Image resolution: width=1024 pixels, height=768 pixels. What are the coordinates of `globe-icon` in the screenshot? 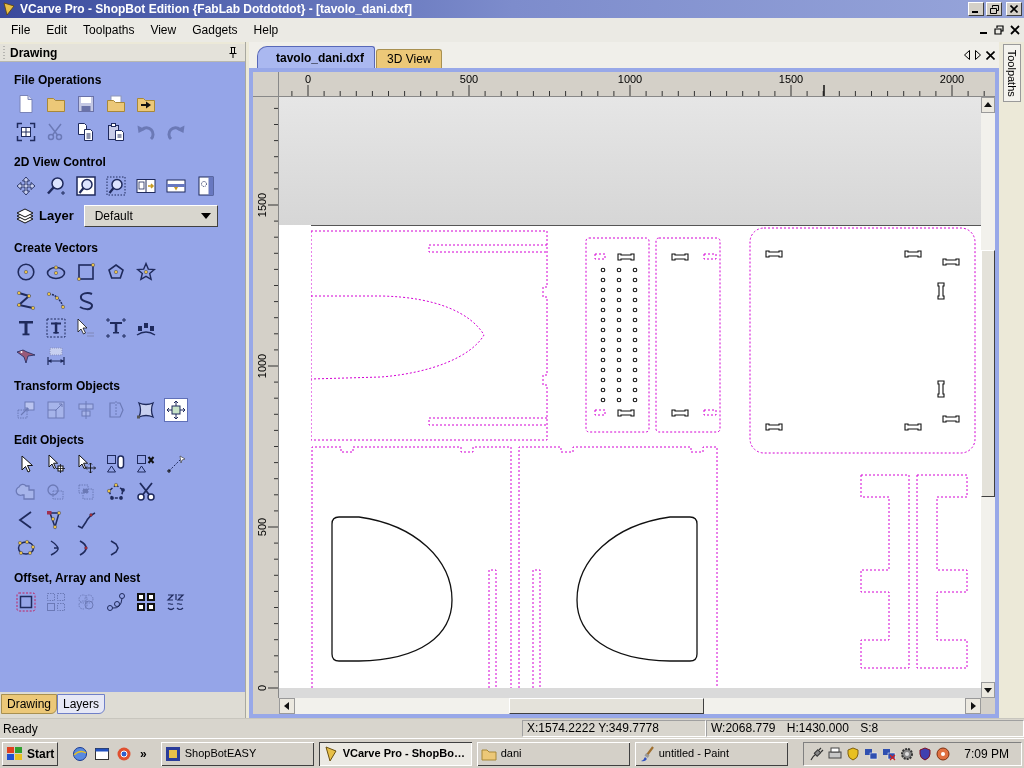 It's located at (80, 753).